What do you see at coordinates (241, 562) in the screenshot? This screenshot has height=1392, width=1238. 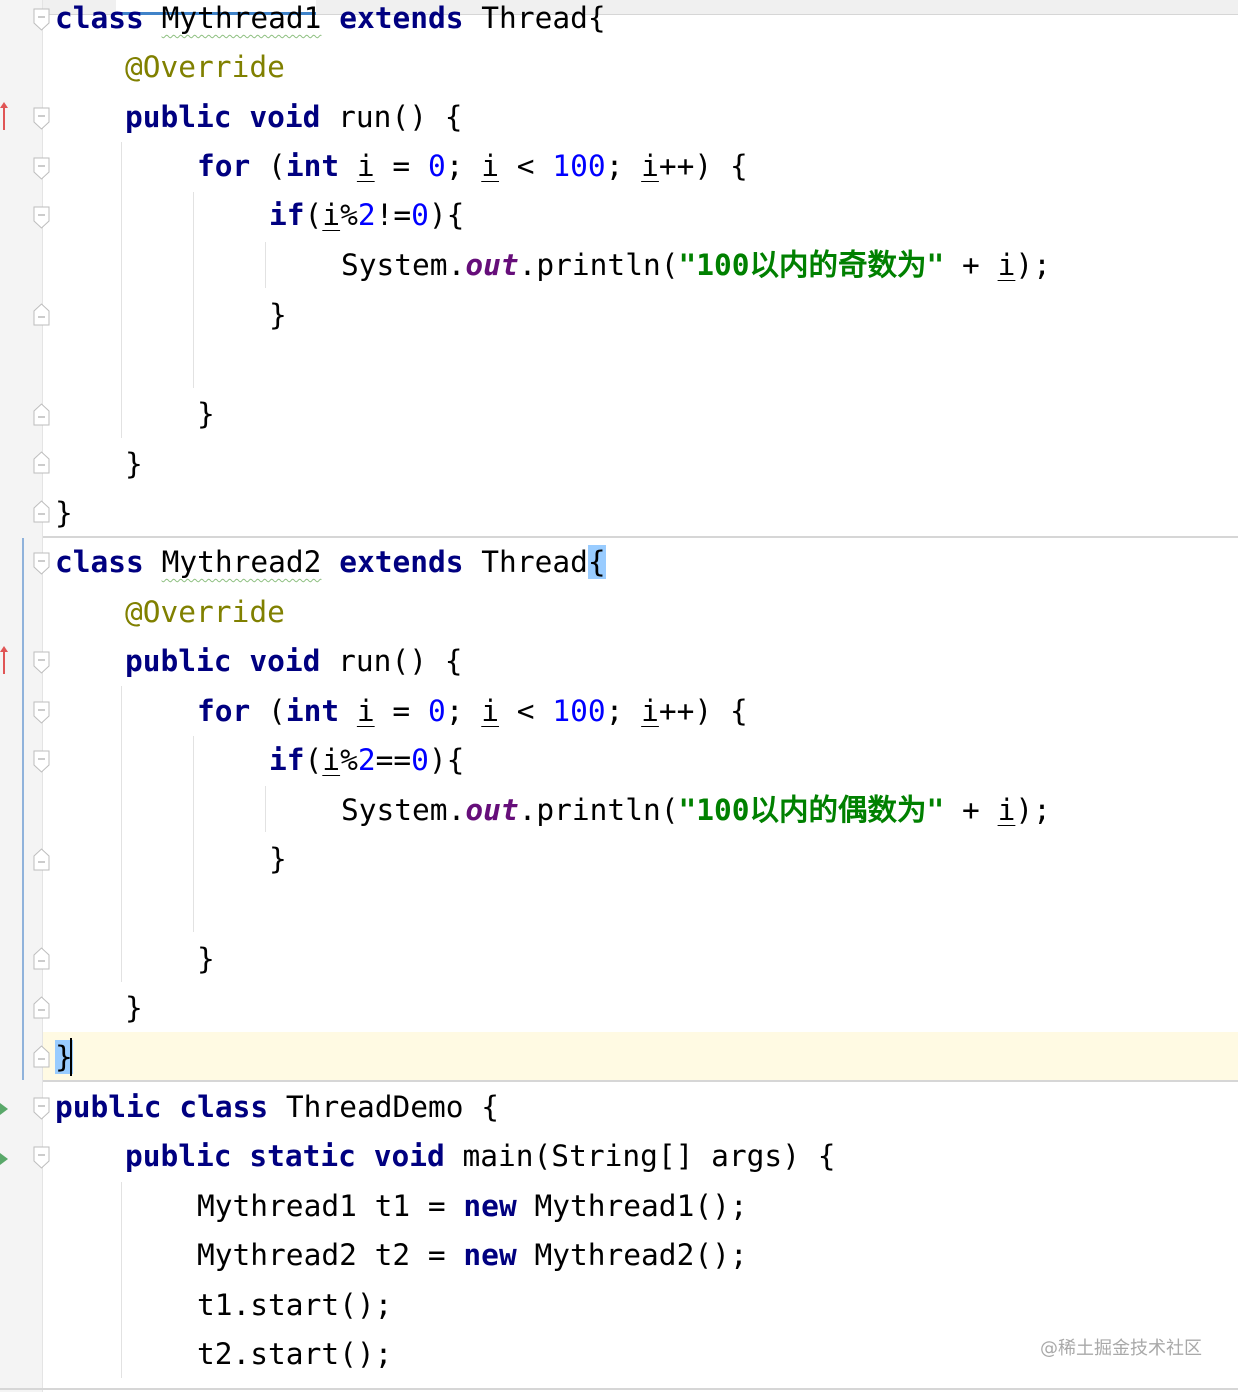 I see `class-name: Mythread2` at bounding box center [241, 562].